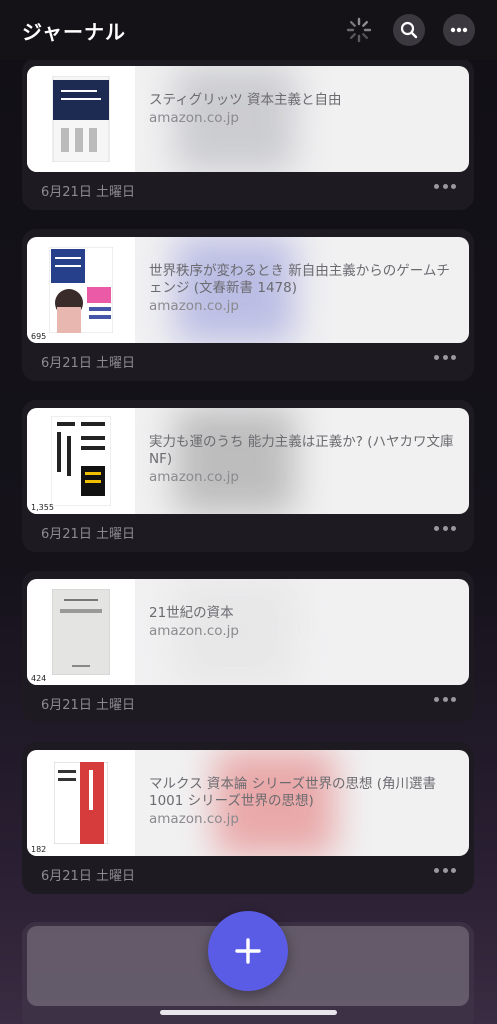 The height and width of the screenshot is (1024, 497). I want to click on link-card: スティグリッツ 資本主義と自由 amazon.co.jp, so click(248, 119).